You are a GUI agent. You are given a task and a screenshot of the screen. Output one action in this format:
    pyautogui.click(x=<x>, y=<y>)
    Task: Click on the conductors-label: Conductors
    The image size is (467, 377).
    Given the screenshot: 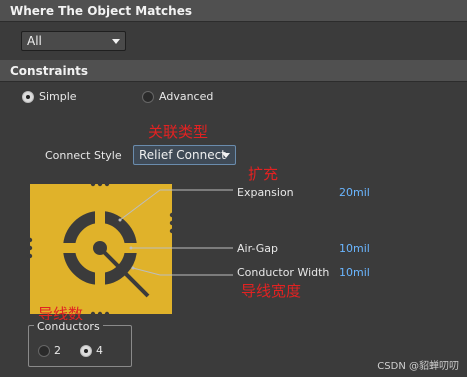 What is the action you would take?
    pyautogui.click(x=68, y=326)
    